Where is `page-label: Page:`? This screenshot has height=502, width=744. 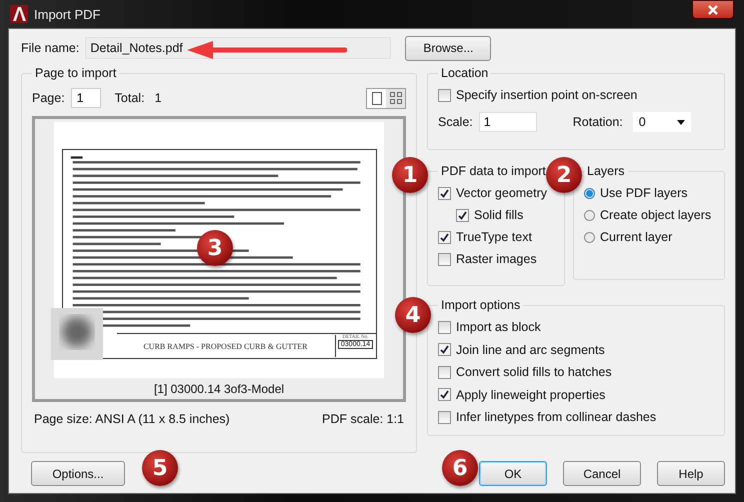
page-label: Page: is located at coordinates (48, 98).